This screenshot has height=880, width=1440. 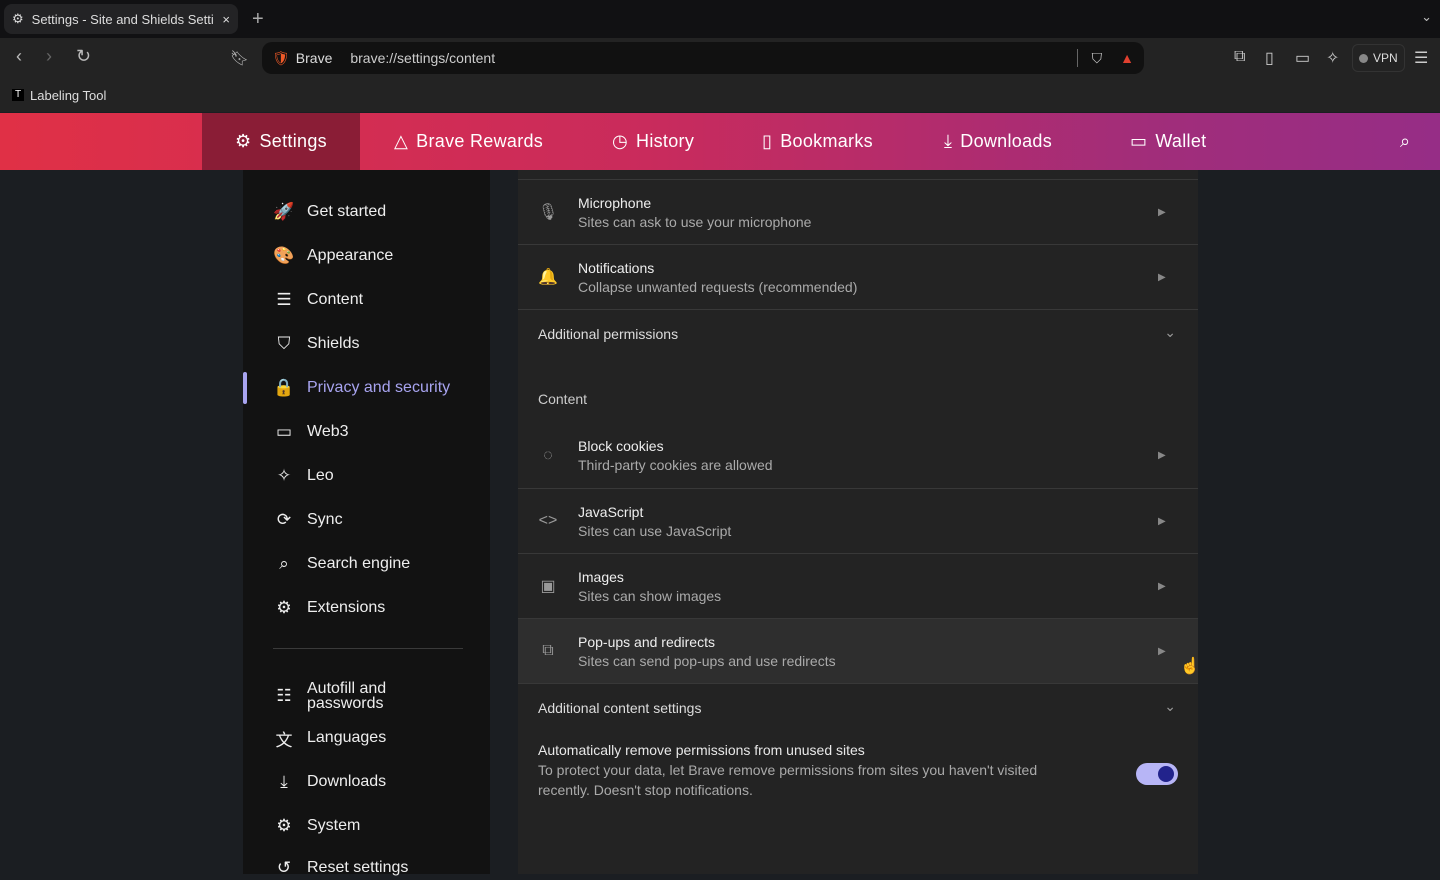 I want to click on sidebar-item-get-started: 🚀 Get started, so click(x=329, y=212).